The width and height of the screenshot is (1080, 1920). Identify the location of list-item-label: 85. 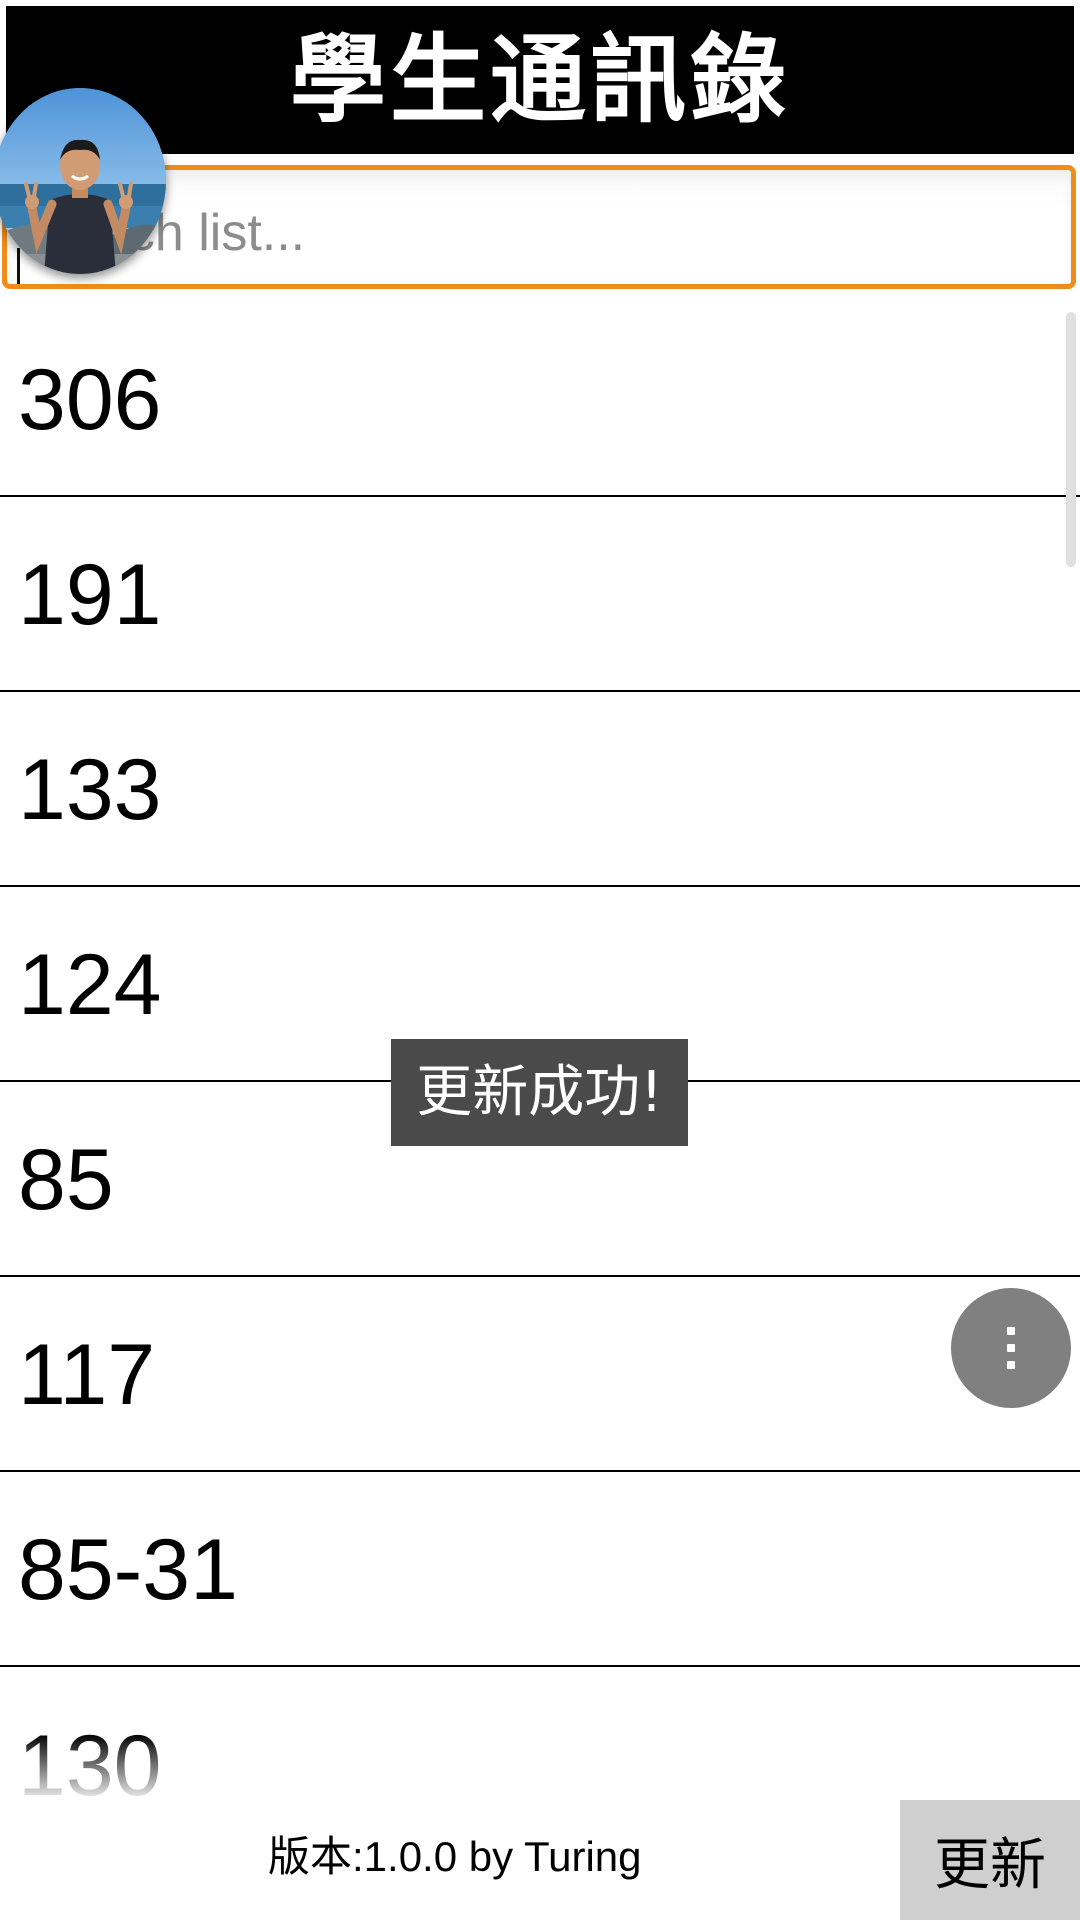
(66, 1179).